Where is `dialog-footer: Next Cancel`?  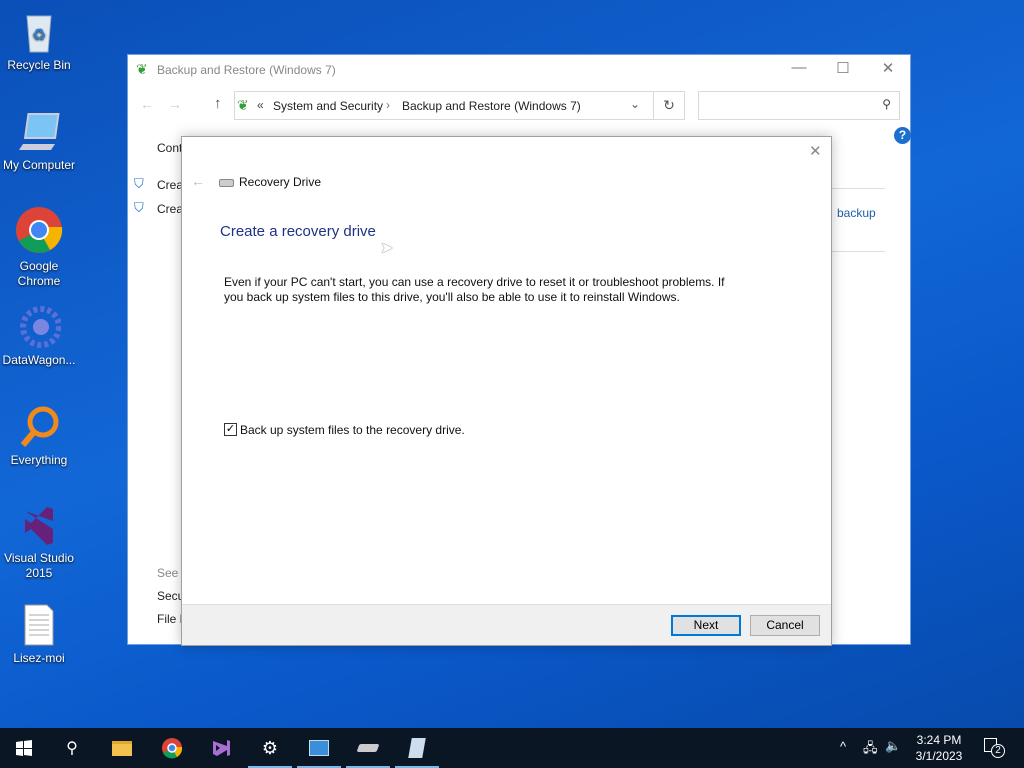 dialog-footer: Next Cancel is located at coordinates (506, 624).